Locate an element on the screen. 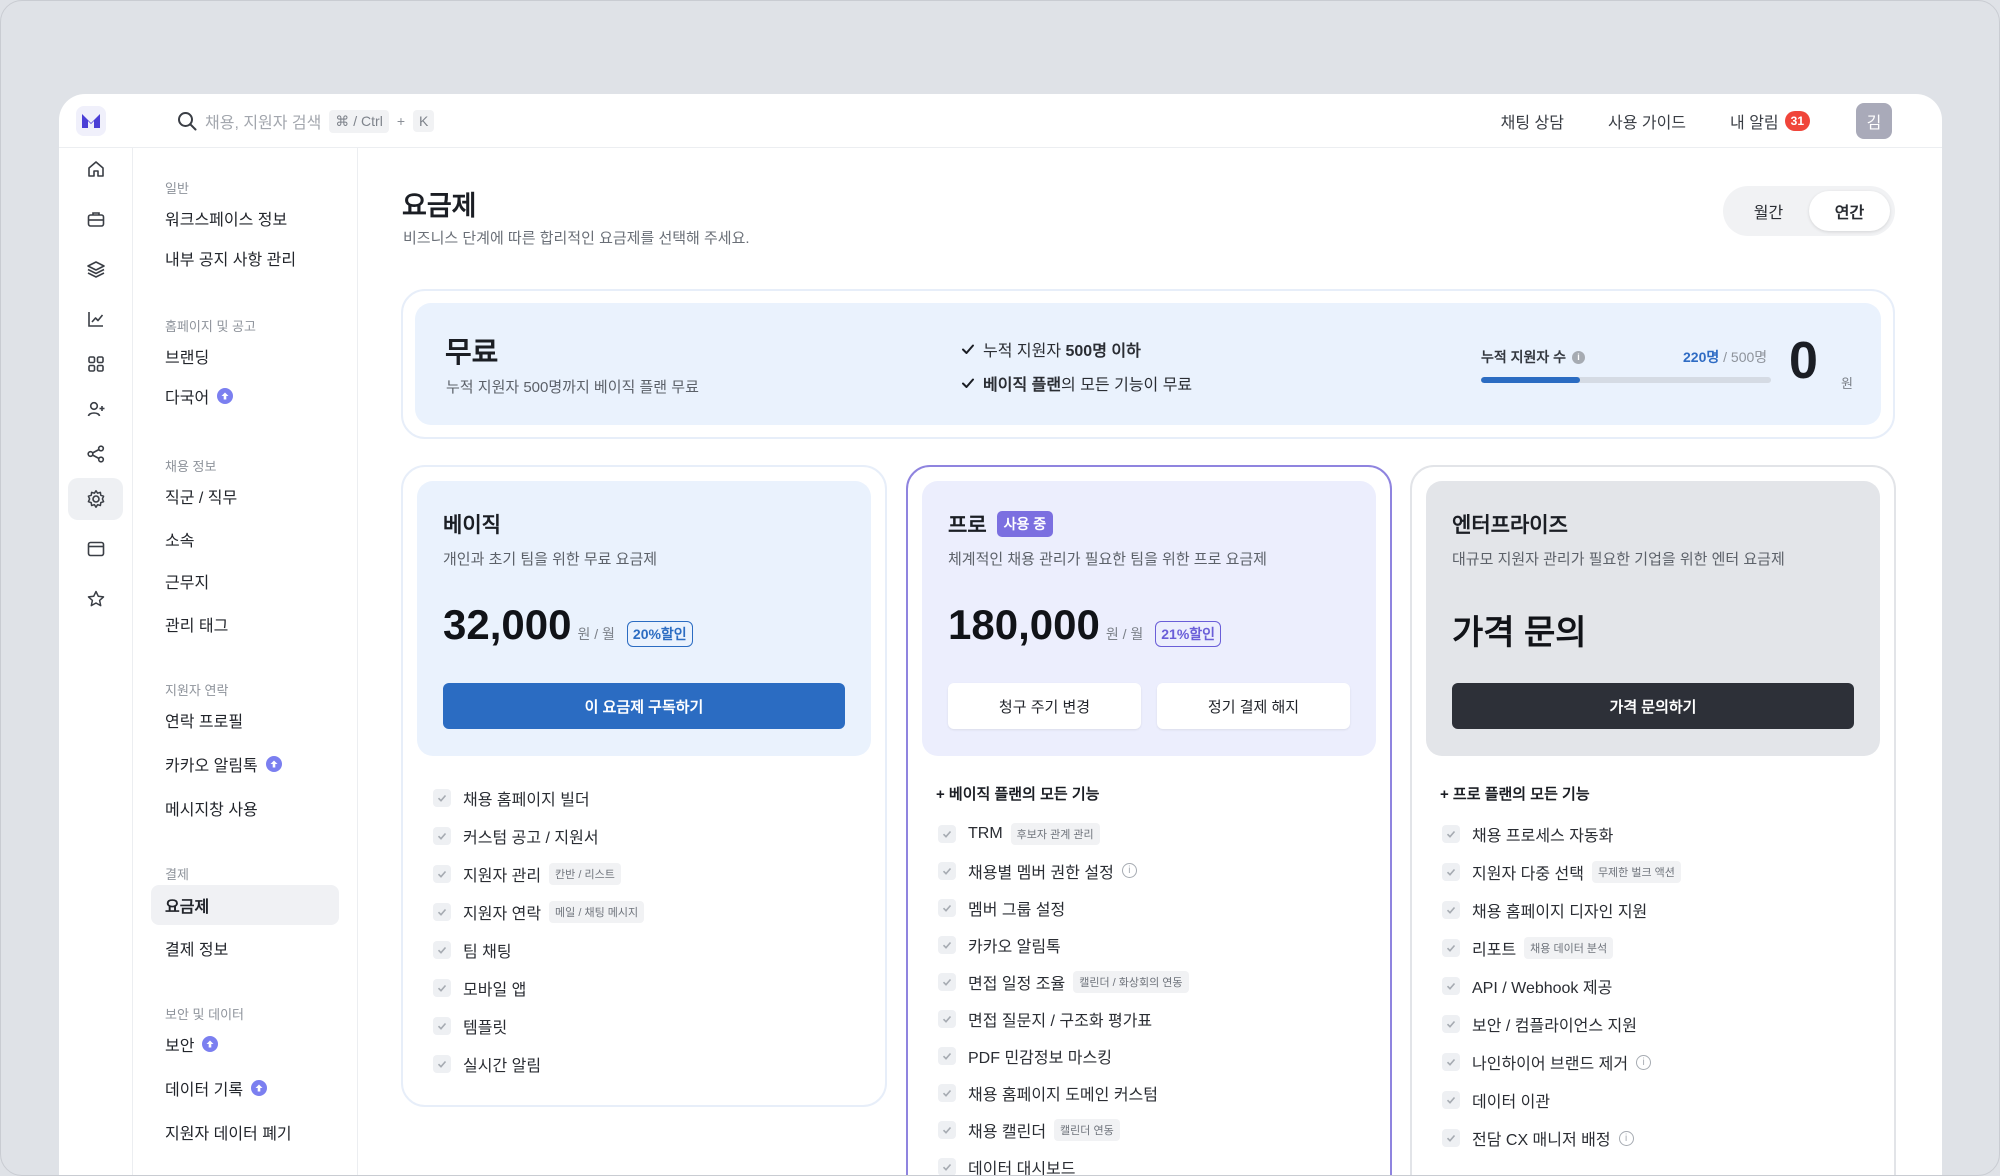  sidebar-item-data-disposal: 지원자 데이터 폐기 is located at coordinates (245, 1132).